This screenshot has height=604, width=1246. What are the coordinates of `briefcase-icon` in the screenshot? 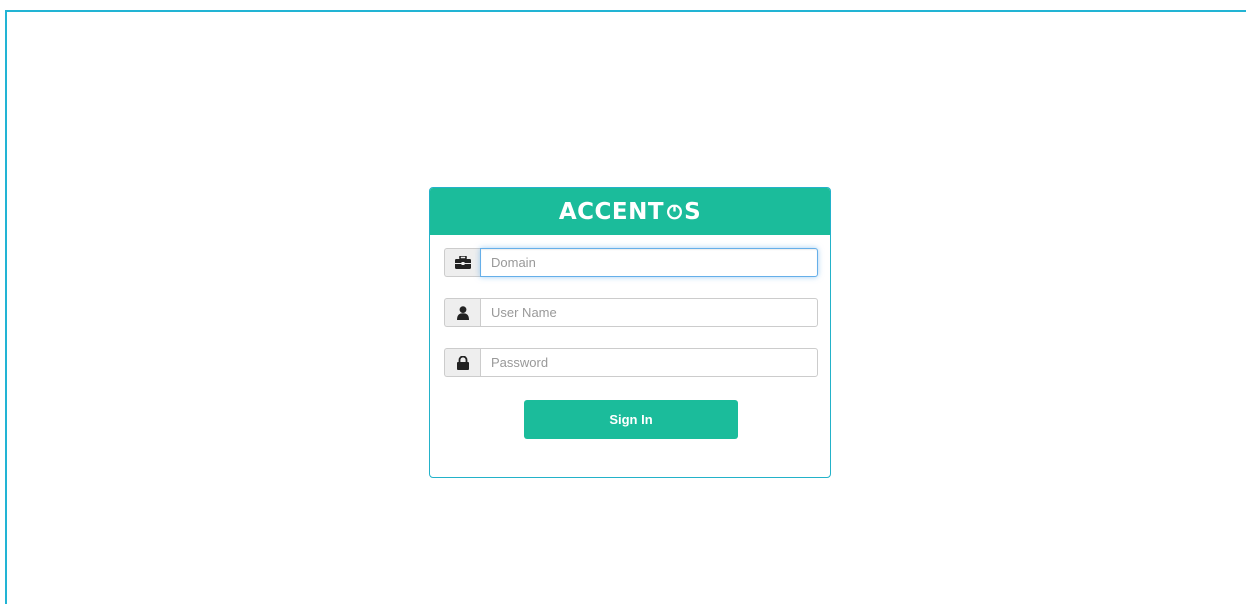 It's located at (462, 262).